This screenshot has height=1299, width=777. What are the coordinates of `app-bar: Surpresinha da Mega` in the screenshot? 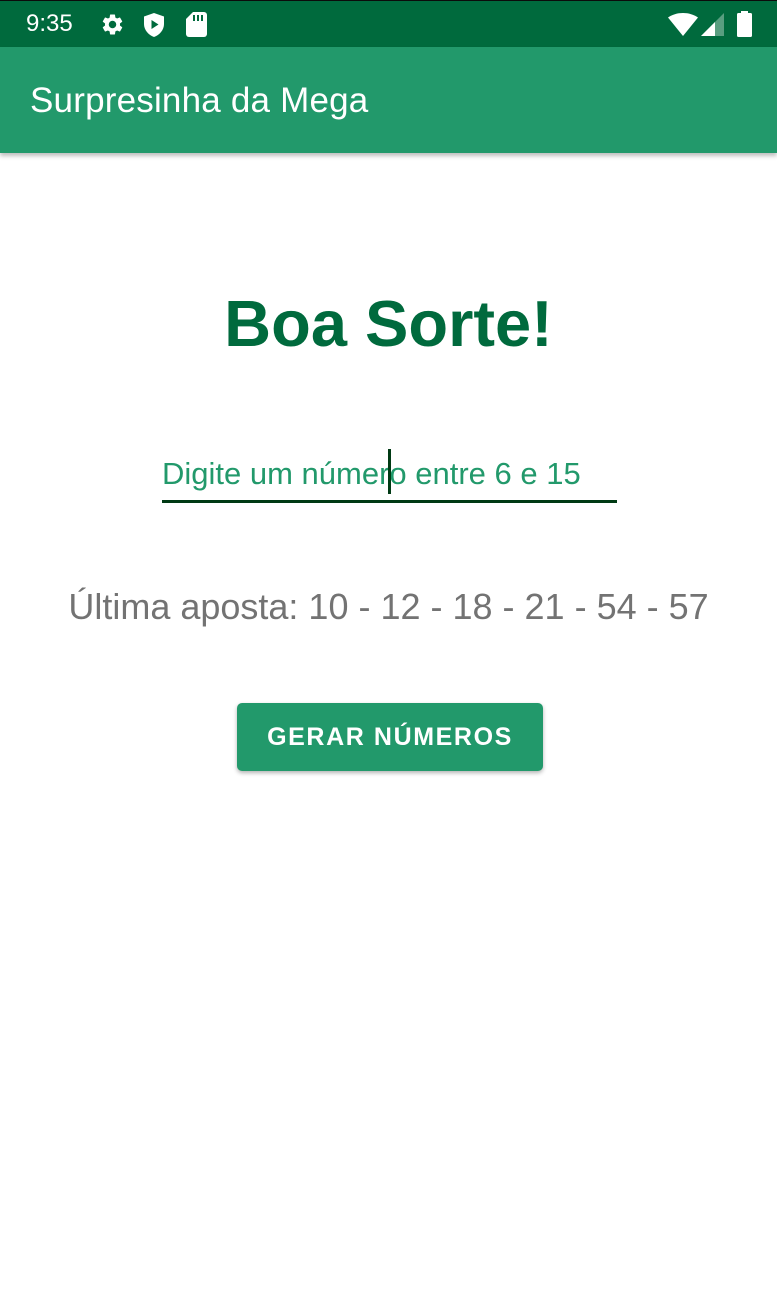 It's located at (388, 100).